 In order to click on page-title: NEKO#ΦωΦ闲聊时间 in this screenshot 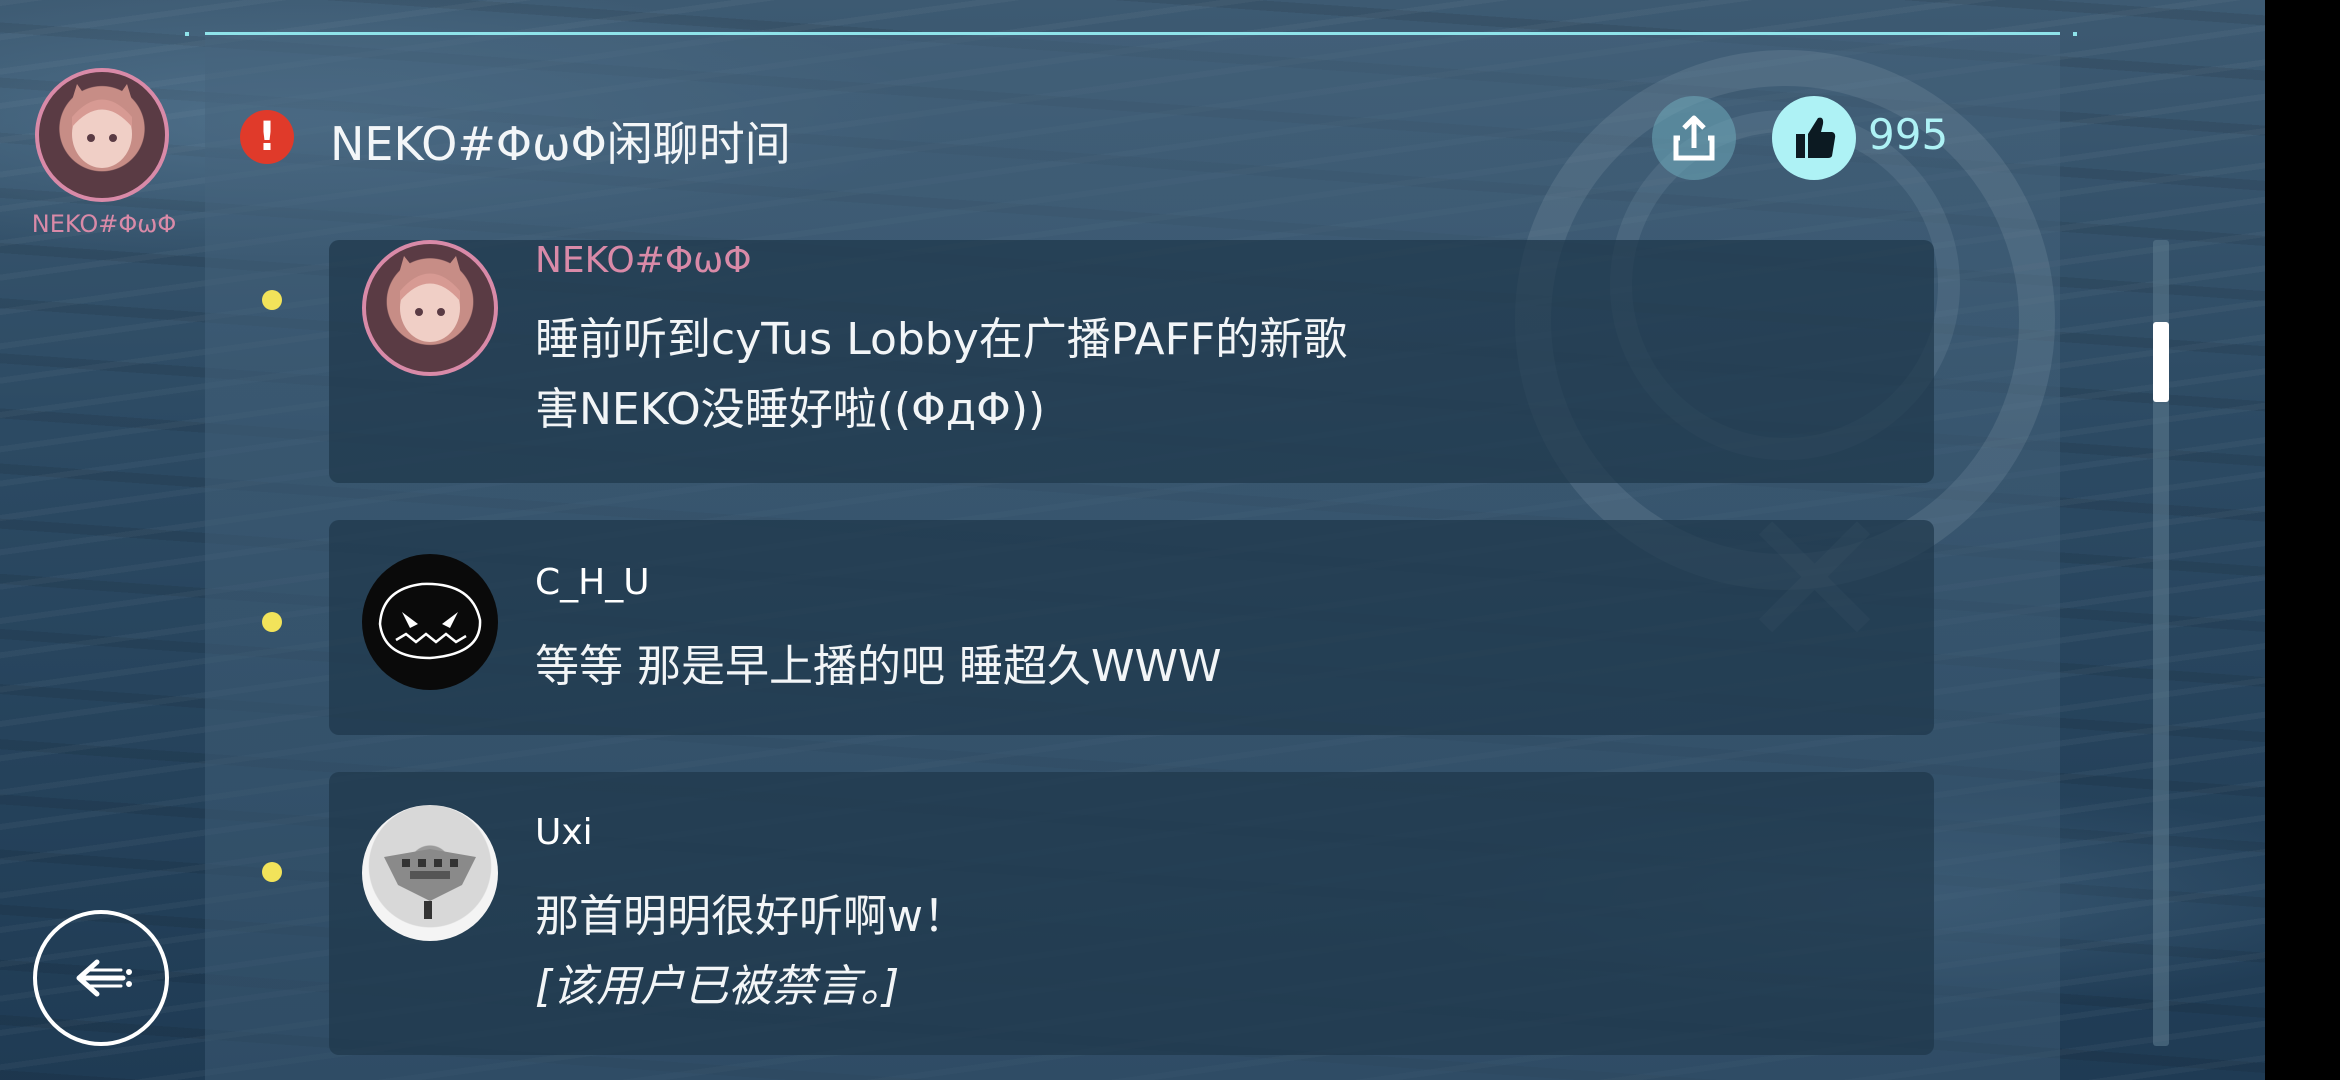, I will do `click(560, 144)`.